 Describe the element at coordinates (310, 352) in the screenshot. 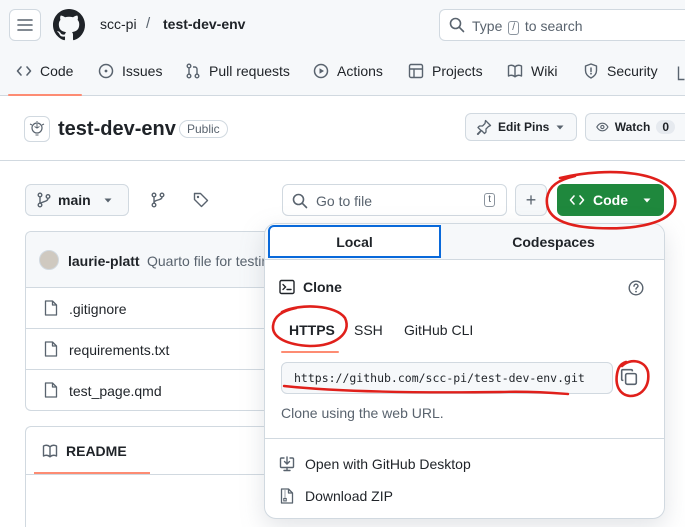

I see `protocol-active-underline` at that location.